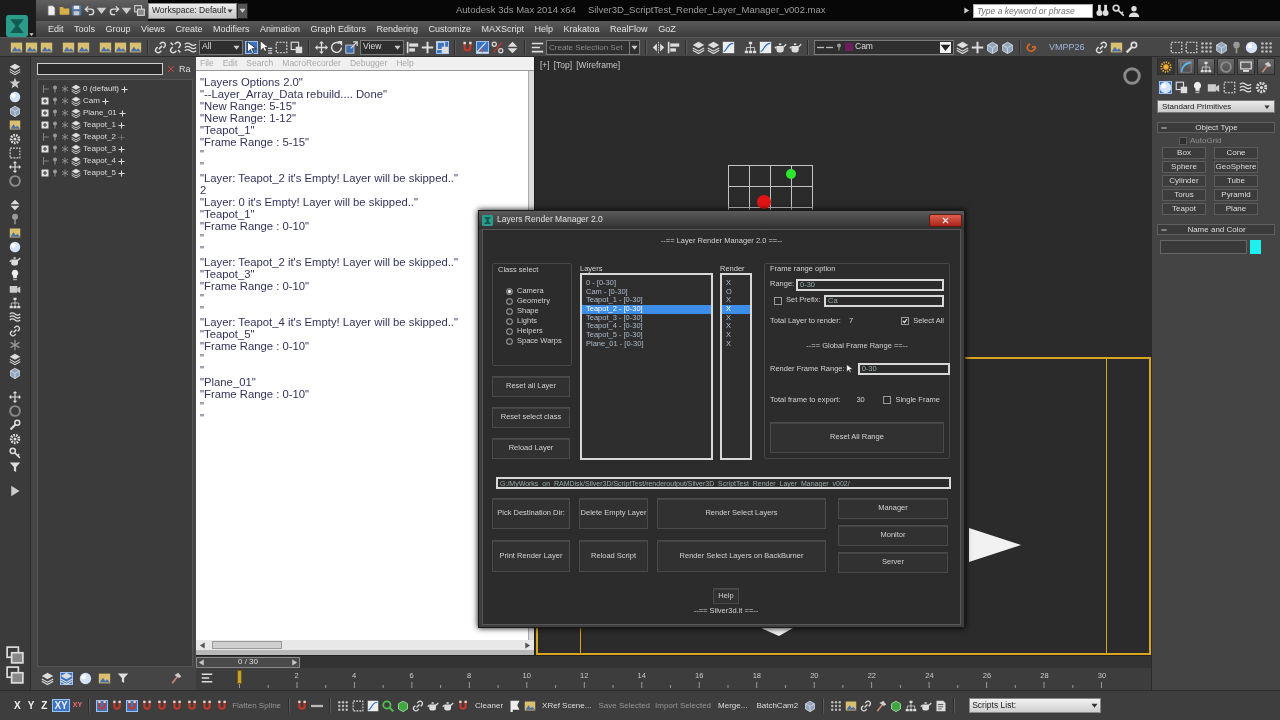 This screenshot has height=720, width=1280. I want to click on layer-name: Teapot_5, so click(99, 173).